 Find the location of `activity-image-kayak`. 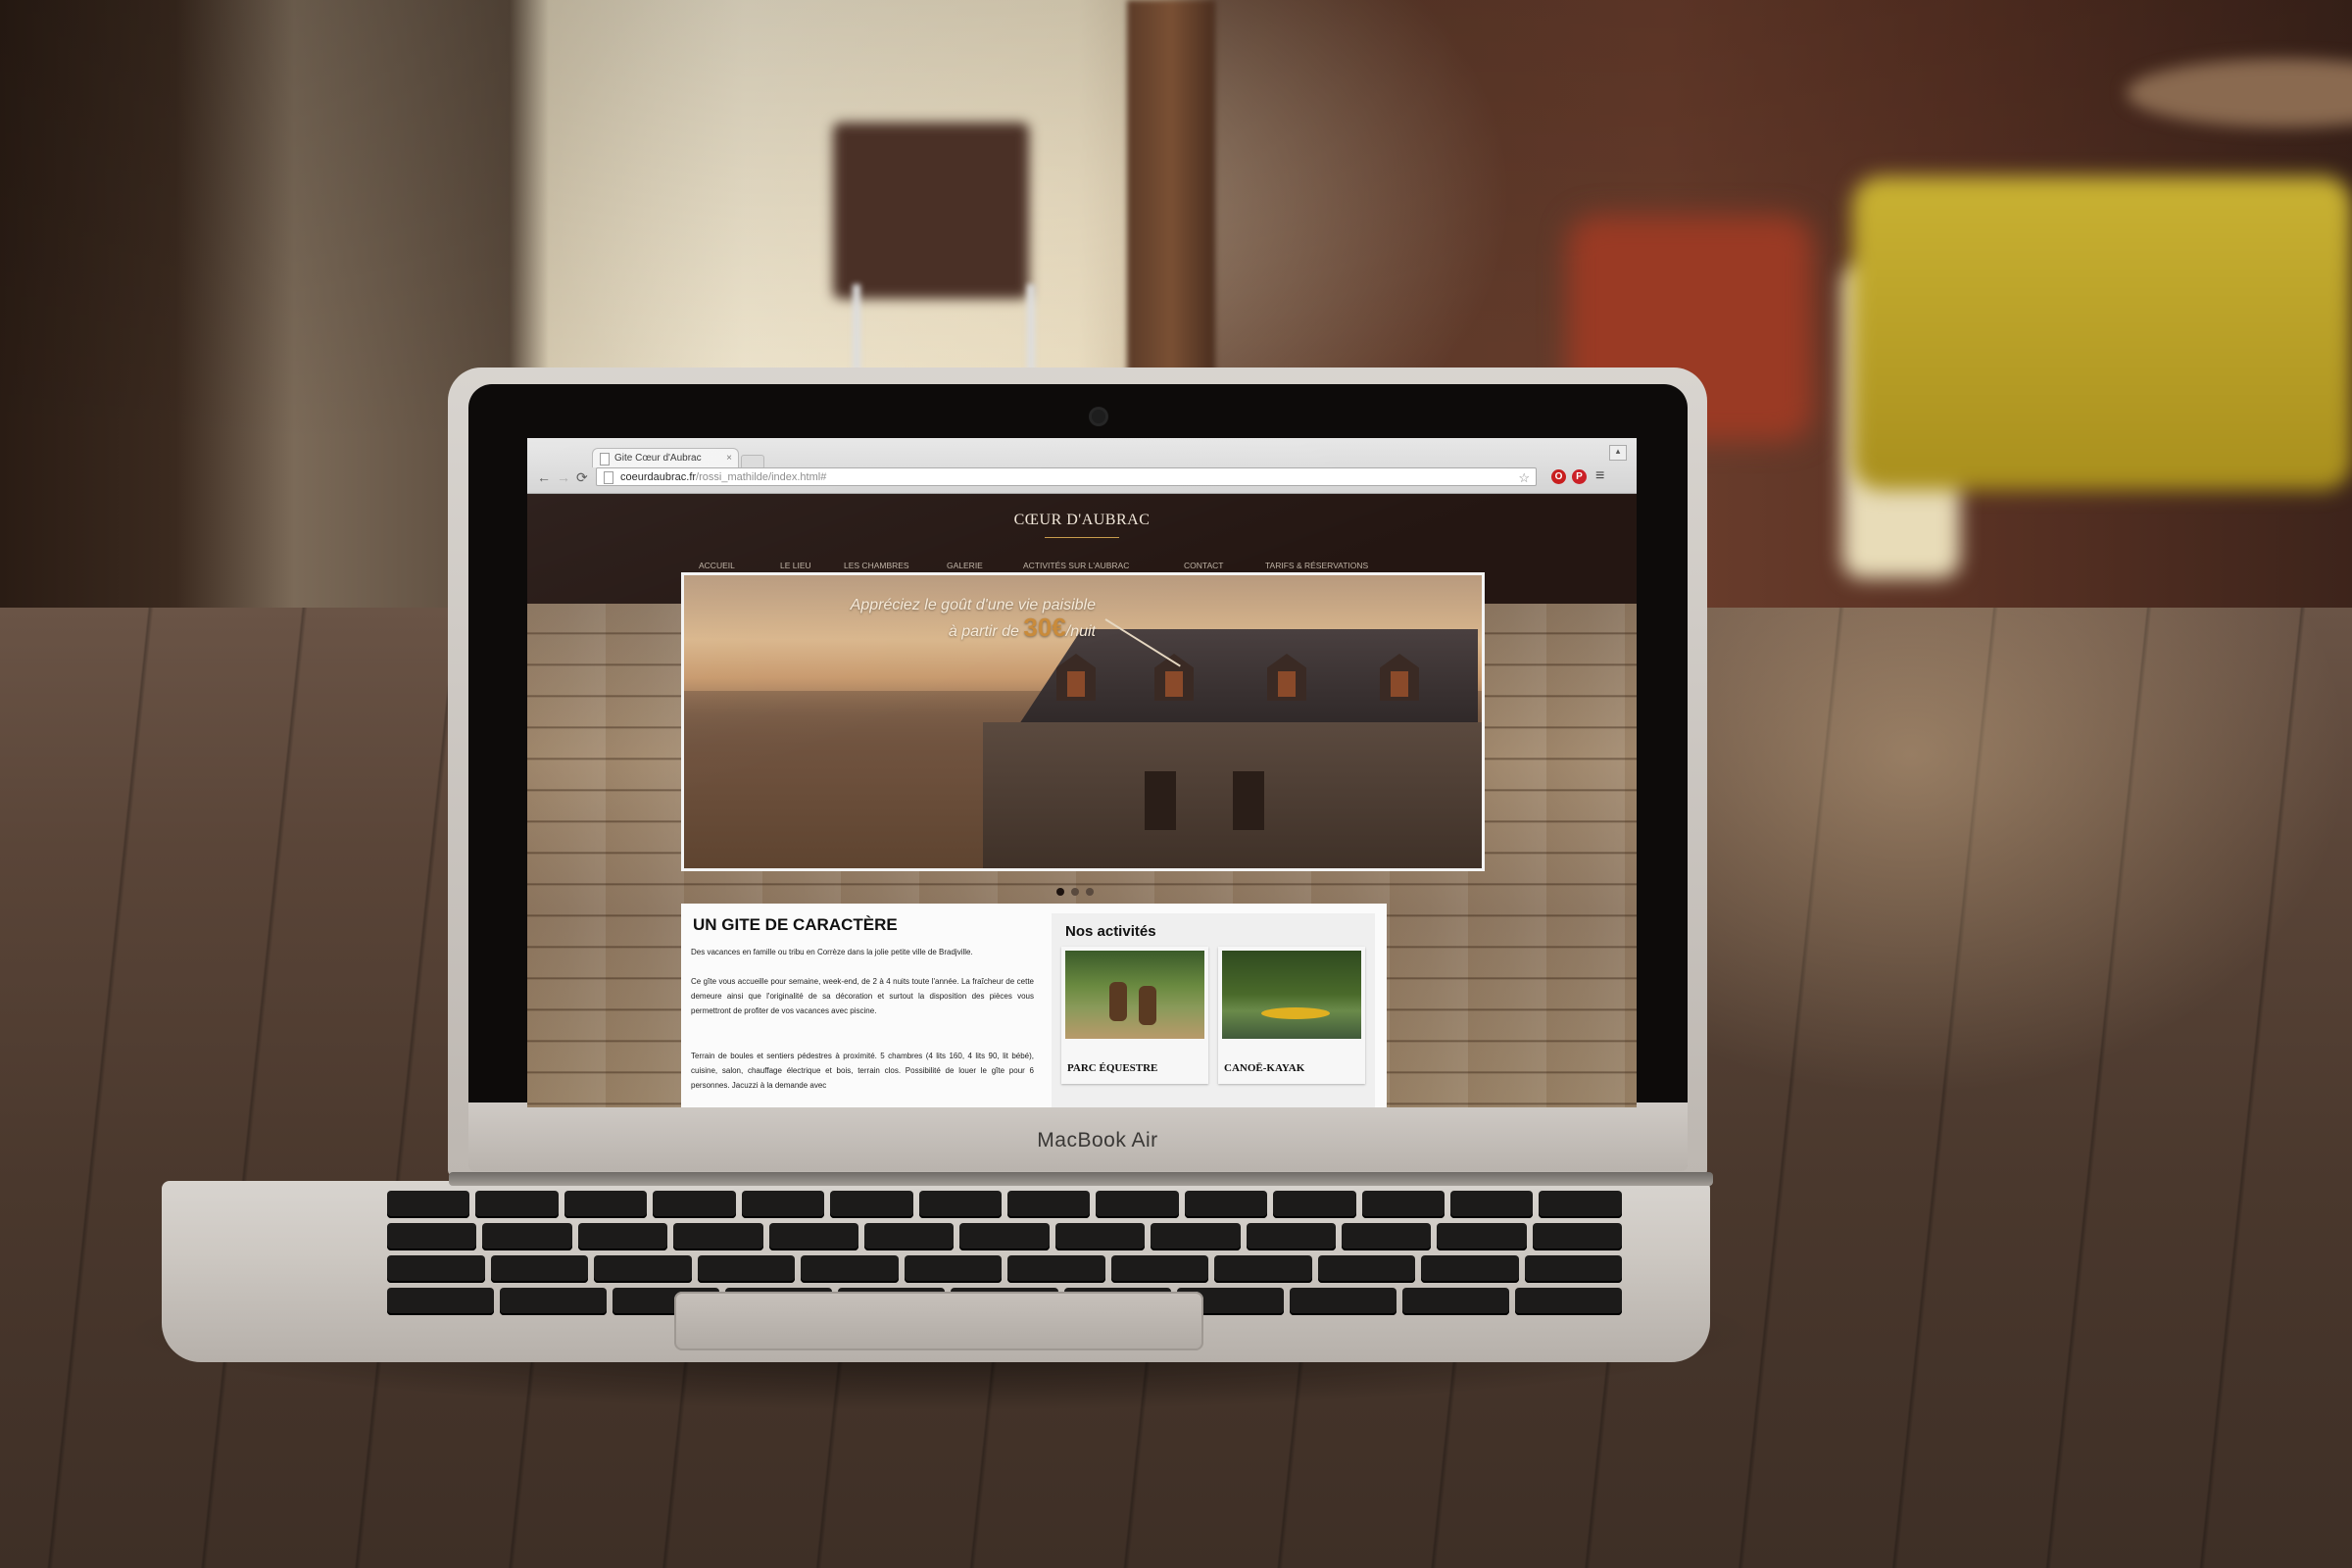

activity-image-kayak is located at coordinates (1291, 995).